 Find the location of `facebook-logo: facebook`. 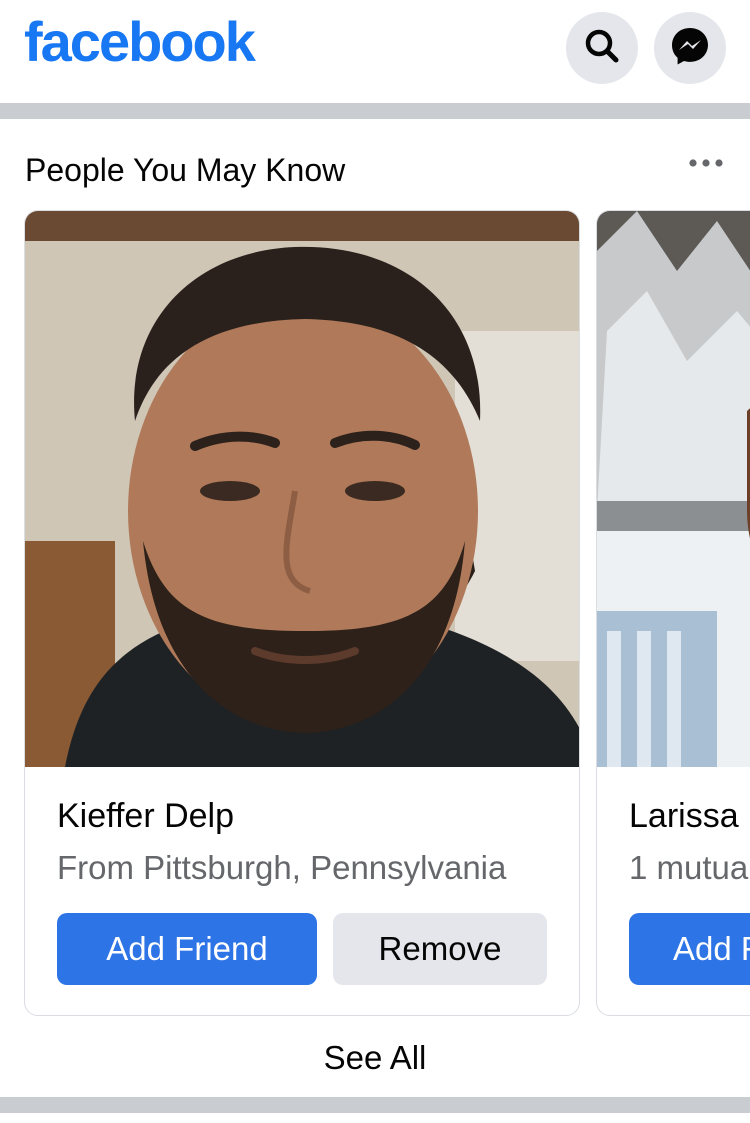

facebook-logo: facebook is located at coordinates (140, 42).